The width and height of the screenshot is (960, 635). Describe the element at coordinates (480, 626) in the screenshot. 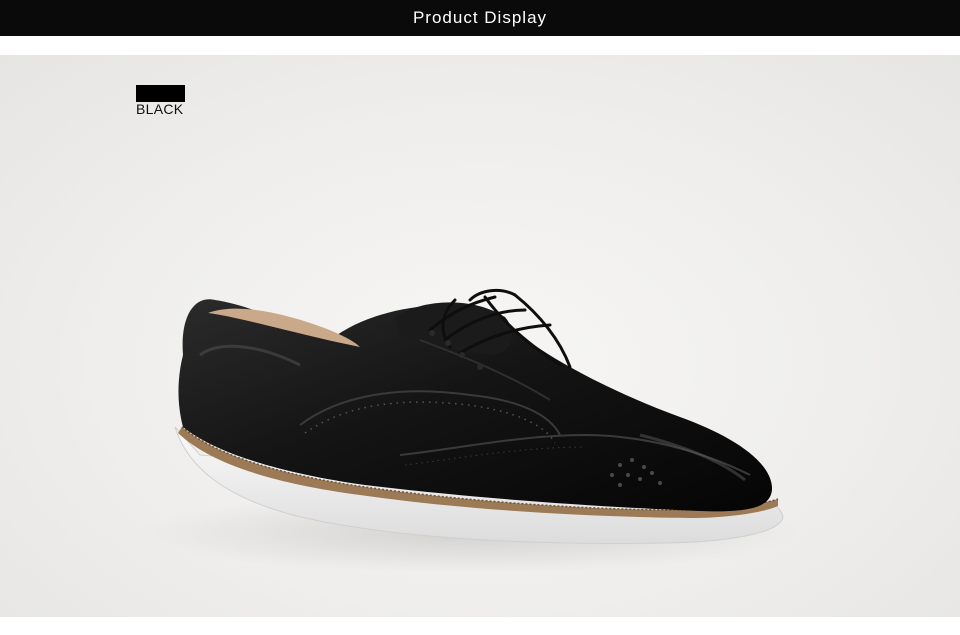

I see `bottom-strip` at that location.